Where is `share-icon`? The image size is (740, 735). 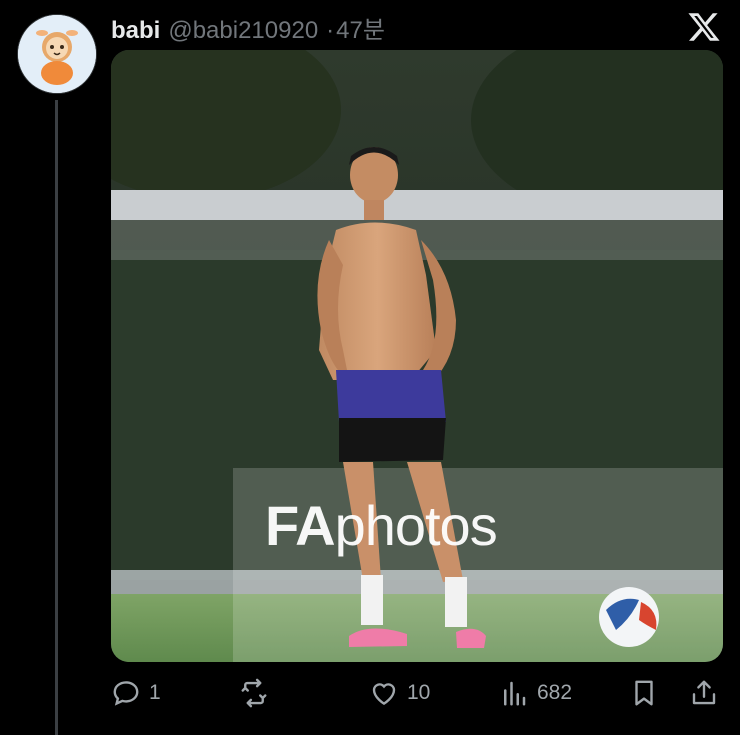 share-icon is located at coordinates (704, 692).